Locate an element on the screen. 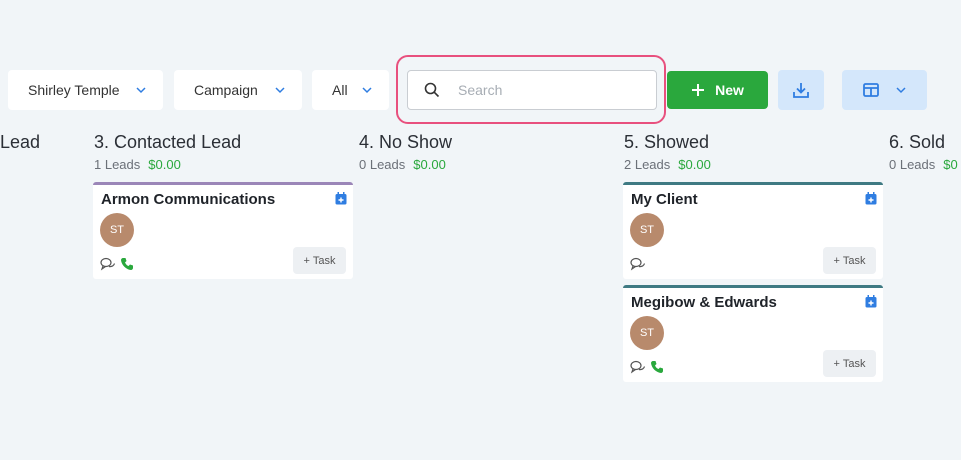 This screenshot has width=961, height=460. user-filter-dropdown: Shirley Temple is located at coordinates (85, 90).